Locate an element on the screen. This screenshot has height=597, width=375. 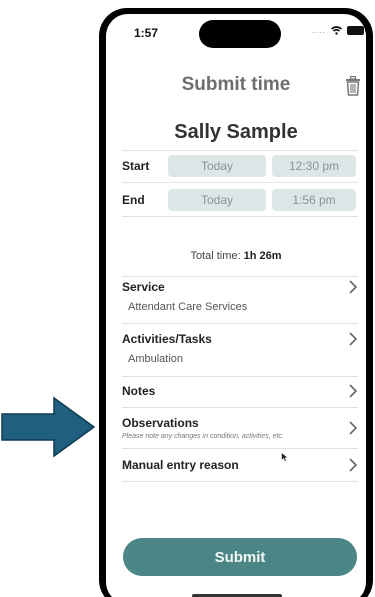
start-date-field: Today is located at coordinates (217, 166).